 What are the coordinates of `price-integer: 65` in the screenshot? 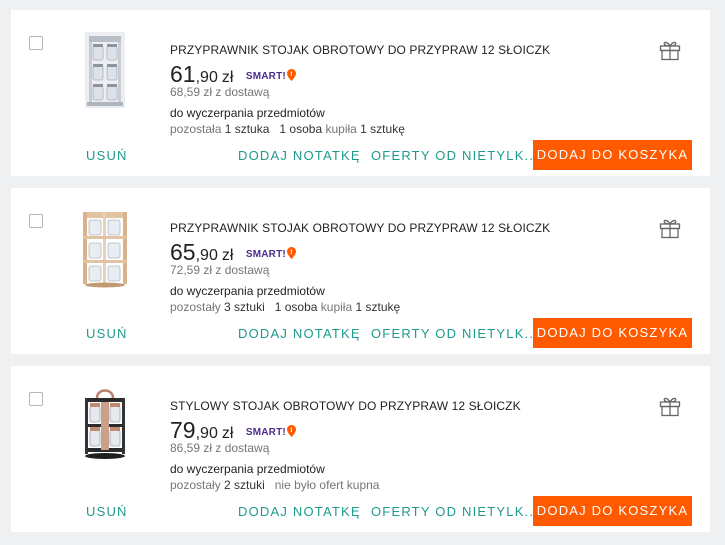 It's located at (183, 252).